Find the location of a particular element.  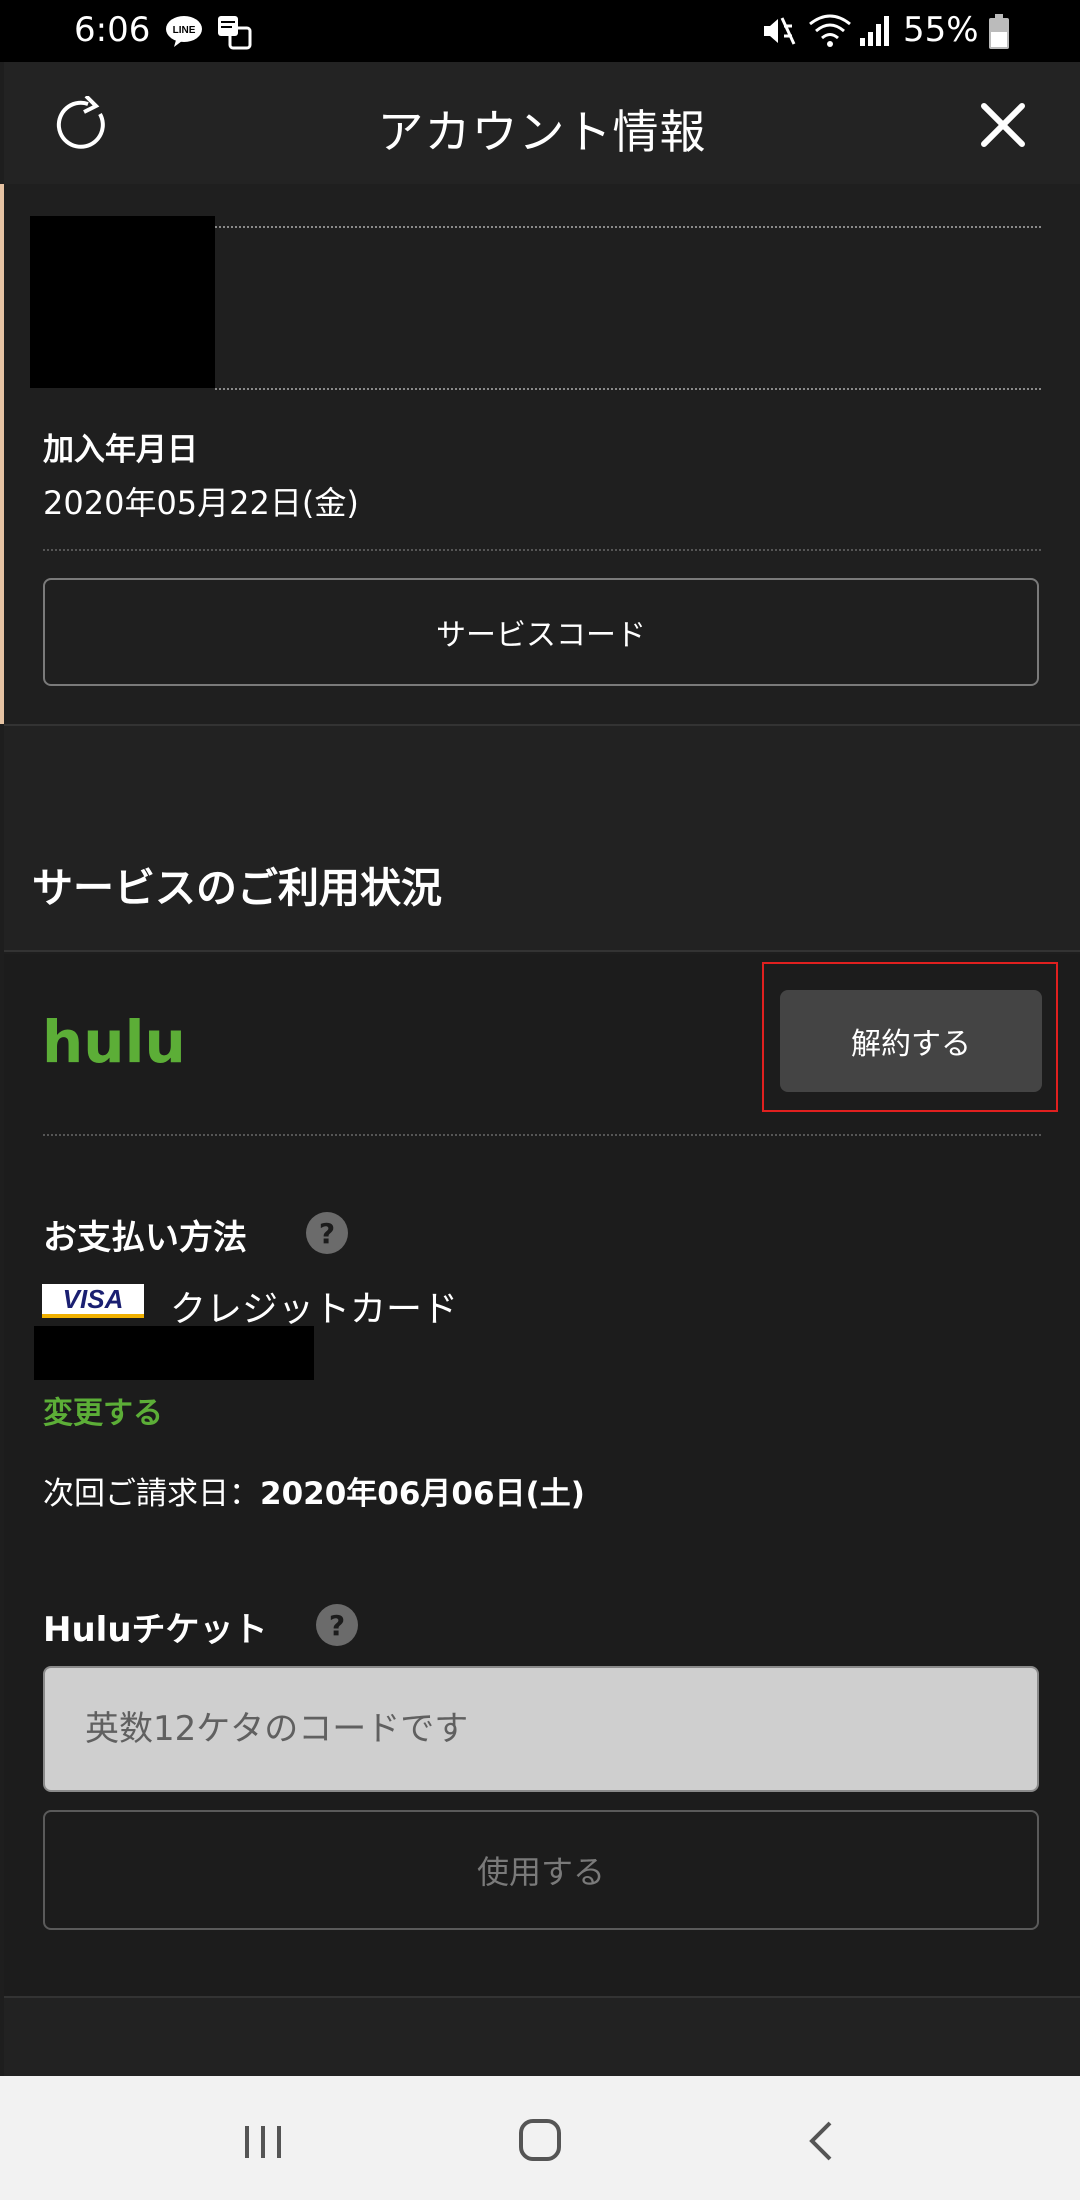

use-ticket-button: 使用する is located at coordinates (541, 1870).